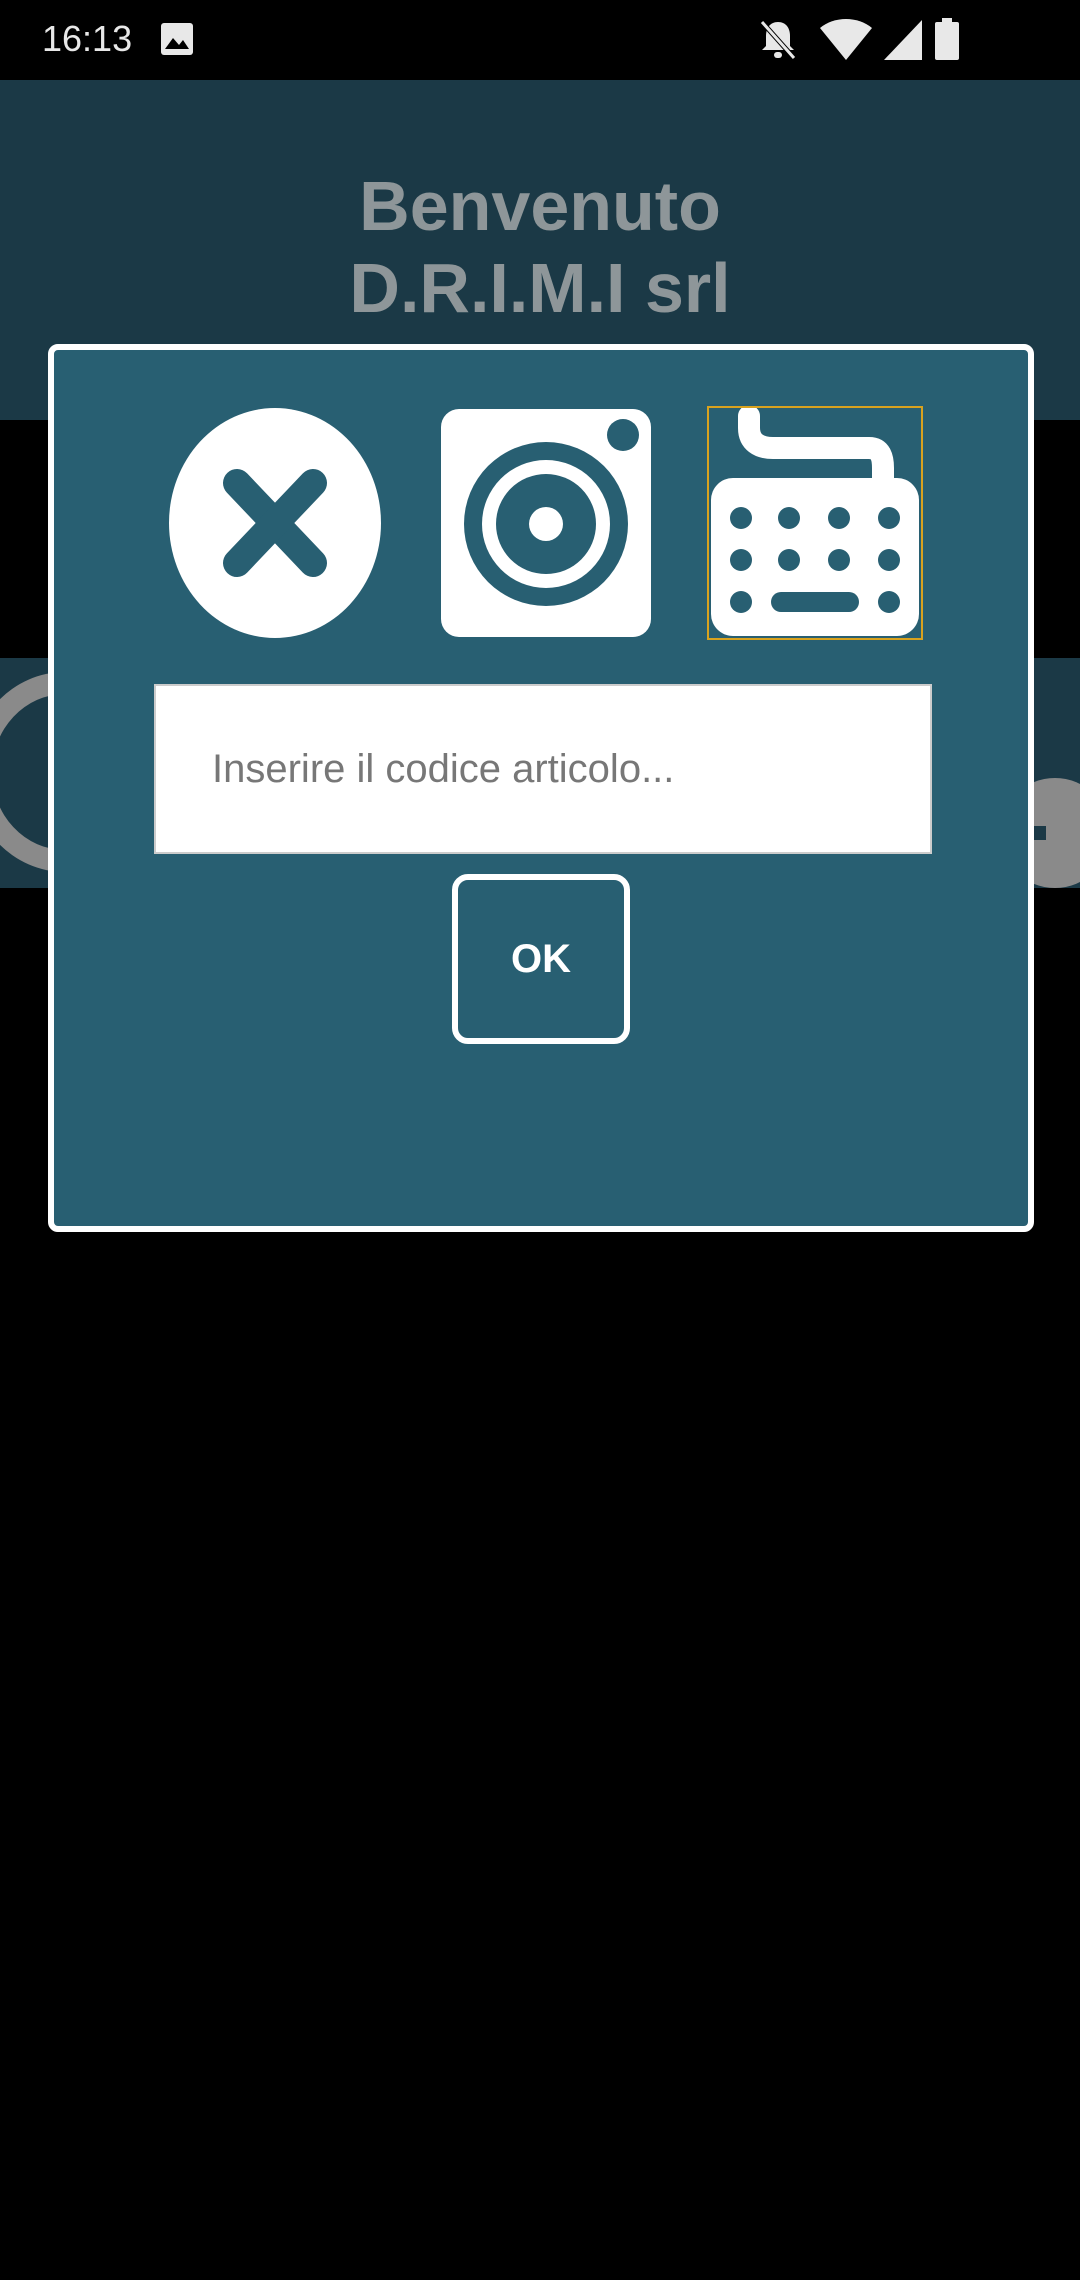 Image resolution: width=1080 pixels, height=2280 pixels. I want to click on gallery-icon, so click(177, 39).